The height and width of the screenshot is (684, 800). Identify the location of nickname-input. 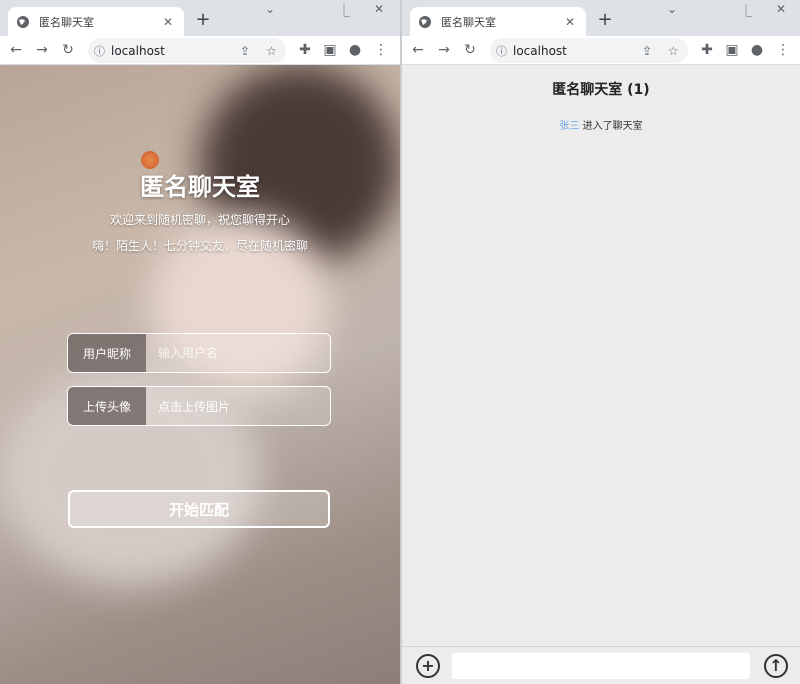
(238, 353).